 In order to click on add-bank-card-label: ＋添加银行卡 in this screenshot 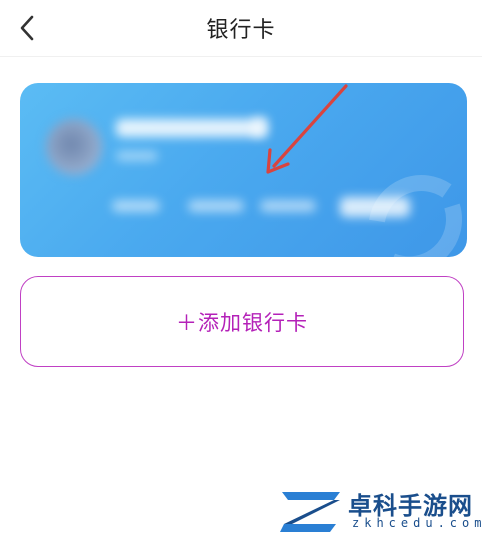, I will do `click(242, 322)`.